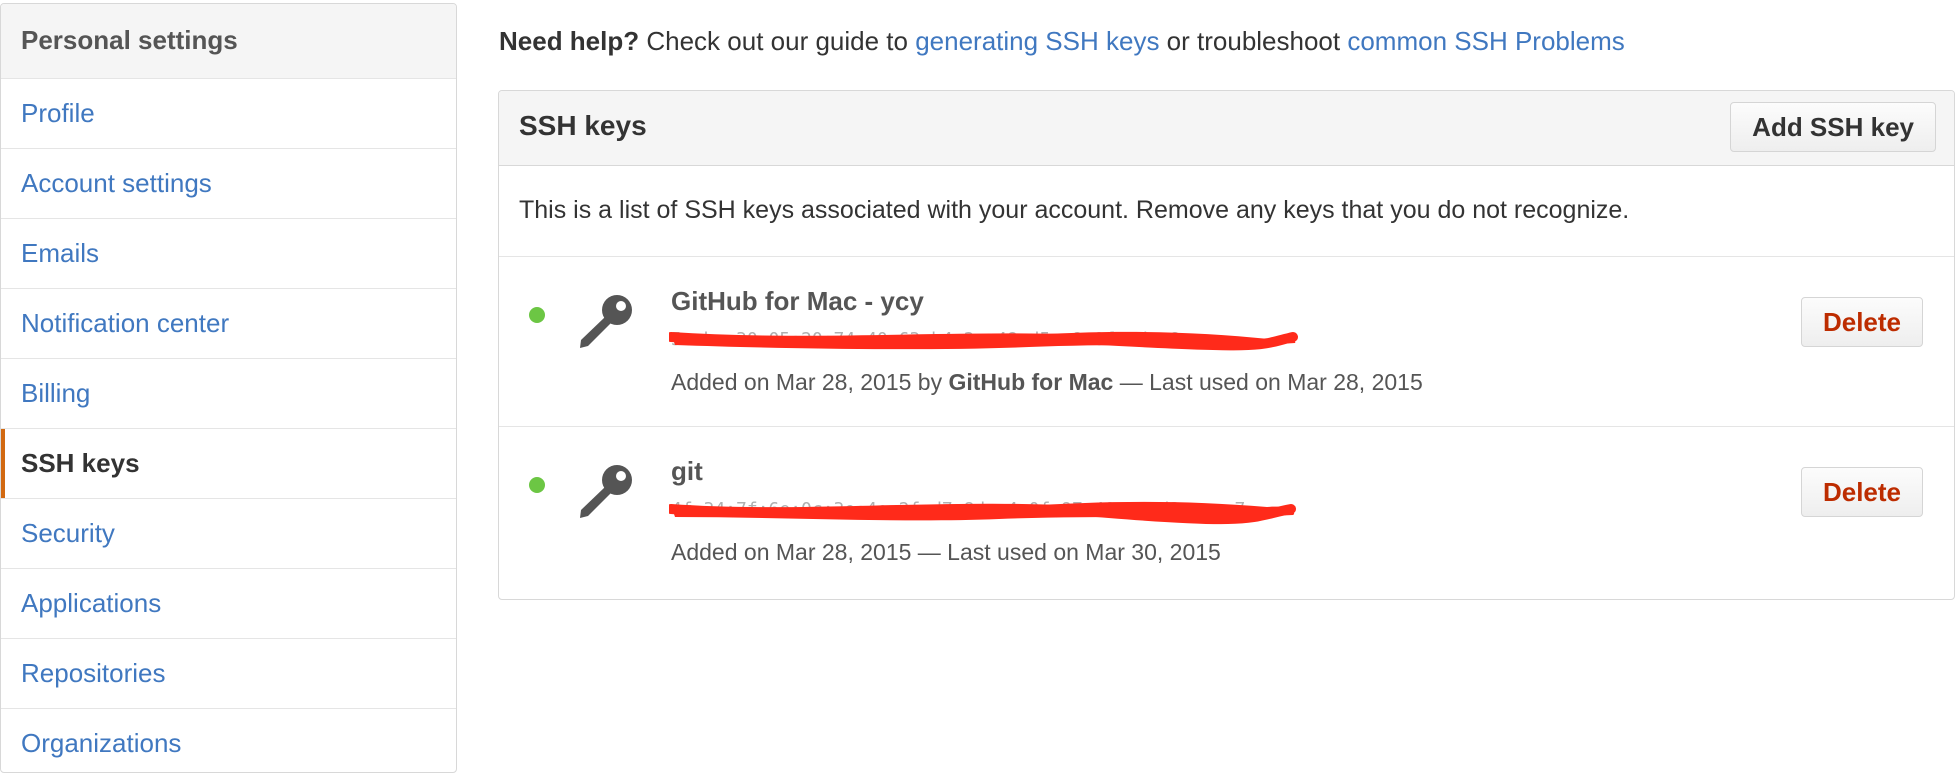 This screenshot has width=1960, height=776. What do you see at coordinates (228, 674) in the screenshot?
I see `sidebar-item-repositories: Repositories` at bounding box center [228, 674].